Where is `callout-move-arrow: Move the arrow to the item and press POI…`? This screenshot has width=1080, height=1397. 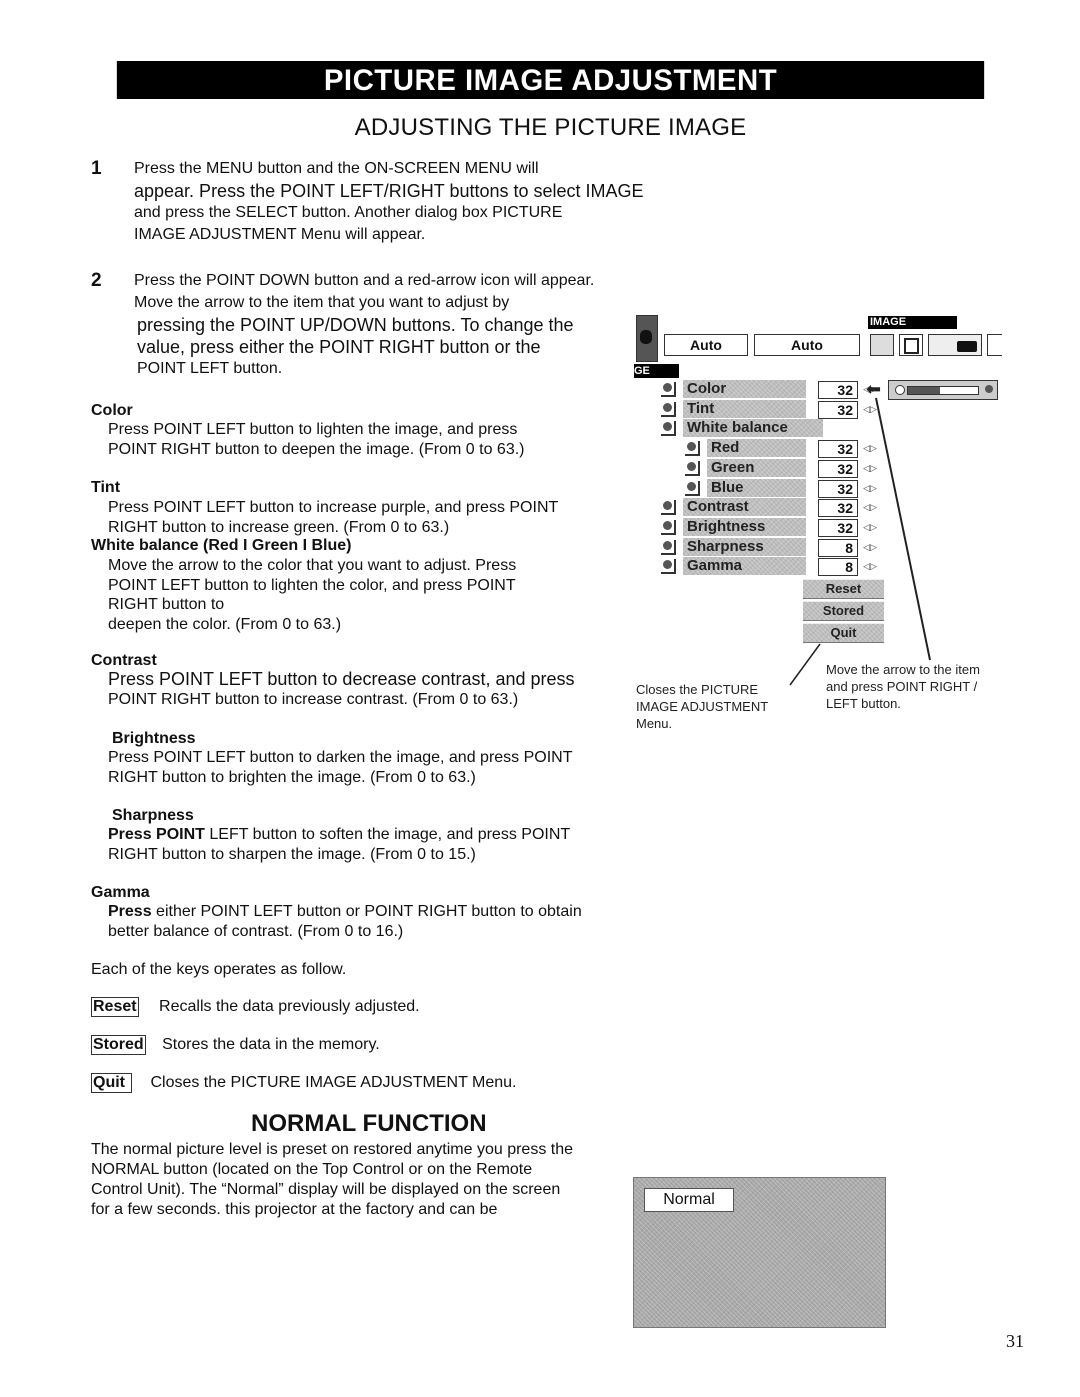 callout-move-arrow: Move the arrow to the item and press POI… is located at coordinates (903, 686).